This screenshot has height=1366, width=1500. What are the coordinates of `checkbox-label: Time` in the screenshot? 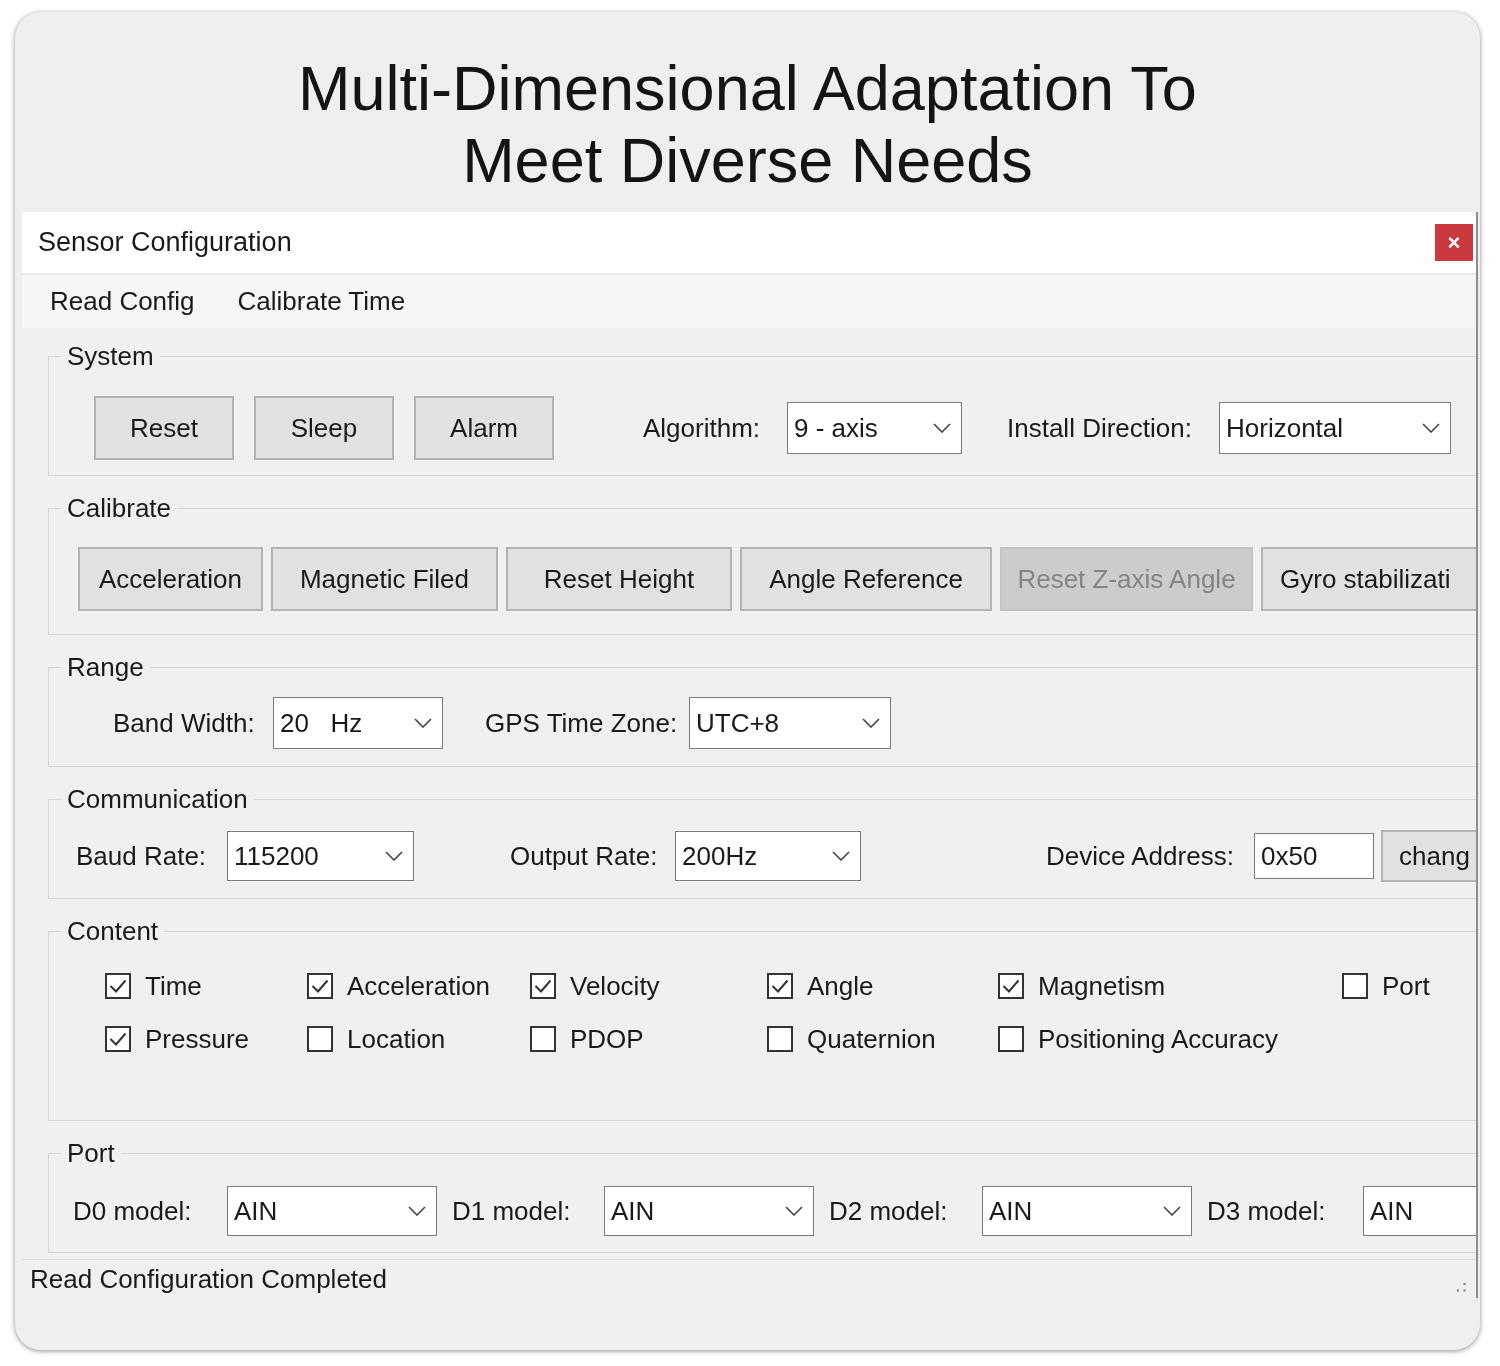 It's located at (173, 986).